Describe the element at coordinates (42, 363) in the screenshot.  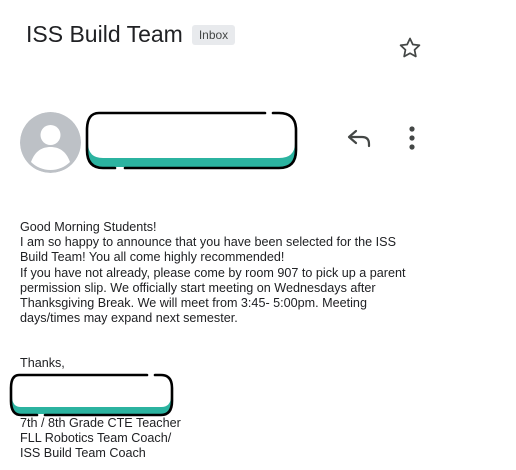
I see `email-closing: Thanks,` at that location.